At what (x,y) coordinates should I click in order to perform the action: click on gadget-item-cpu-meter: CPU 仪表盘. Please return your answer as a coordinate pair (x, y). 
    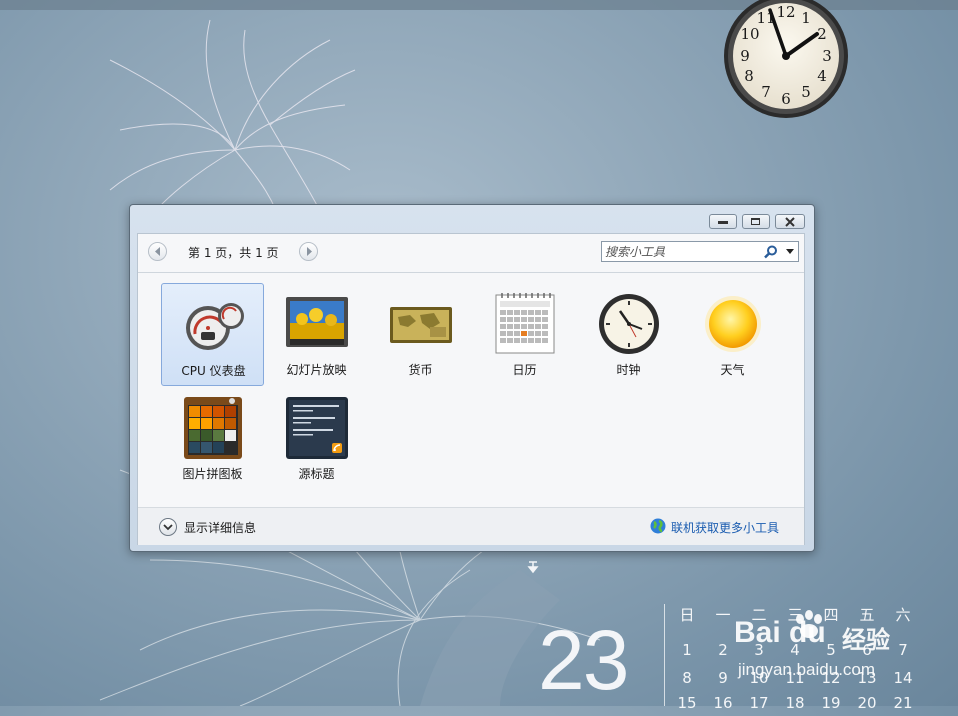
    Looking at the image, I should click on (212, 334).